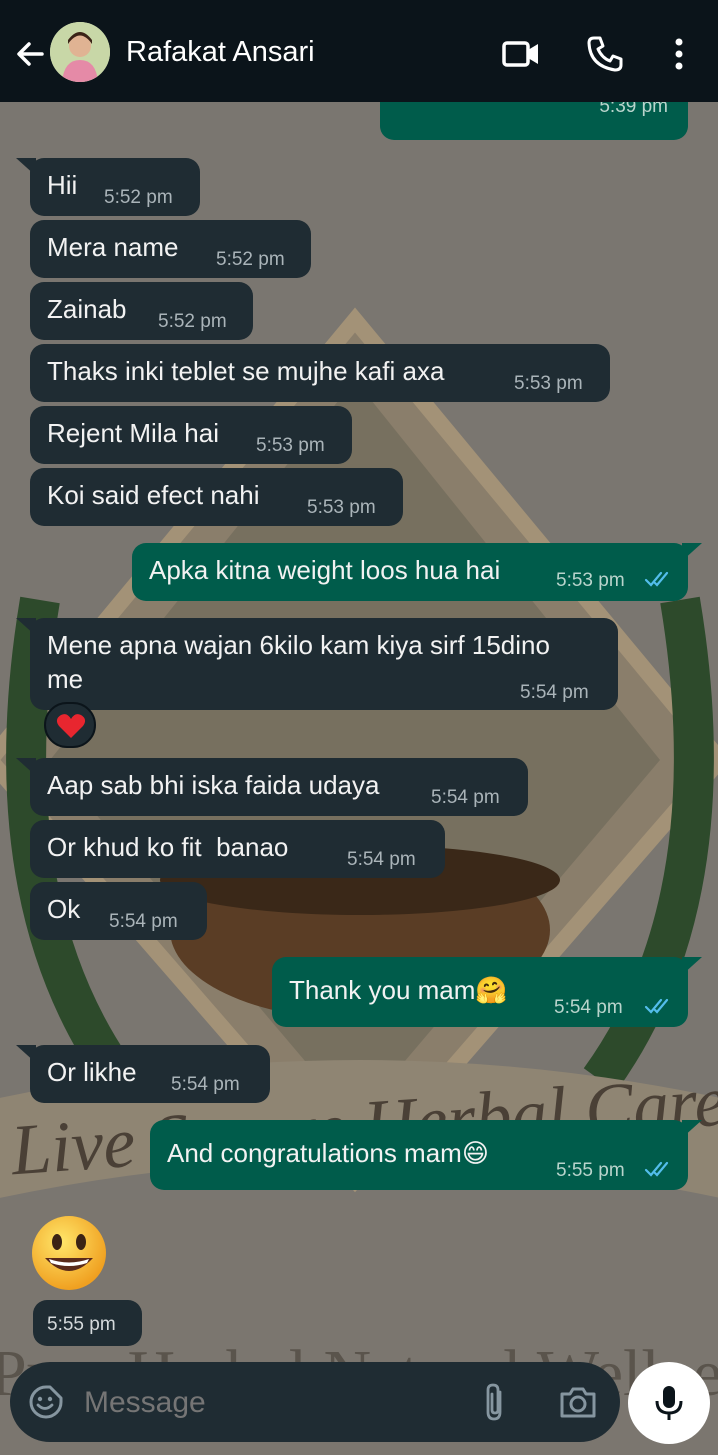 This screenshot has height=1455, width=718. Describe the element at coordinates (325, 570) in the screenshot. I see `message-text: Apka kitna weight loos hua hai` at that location.